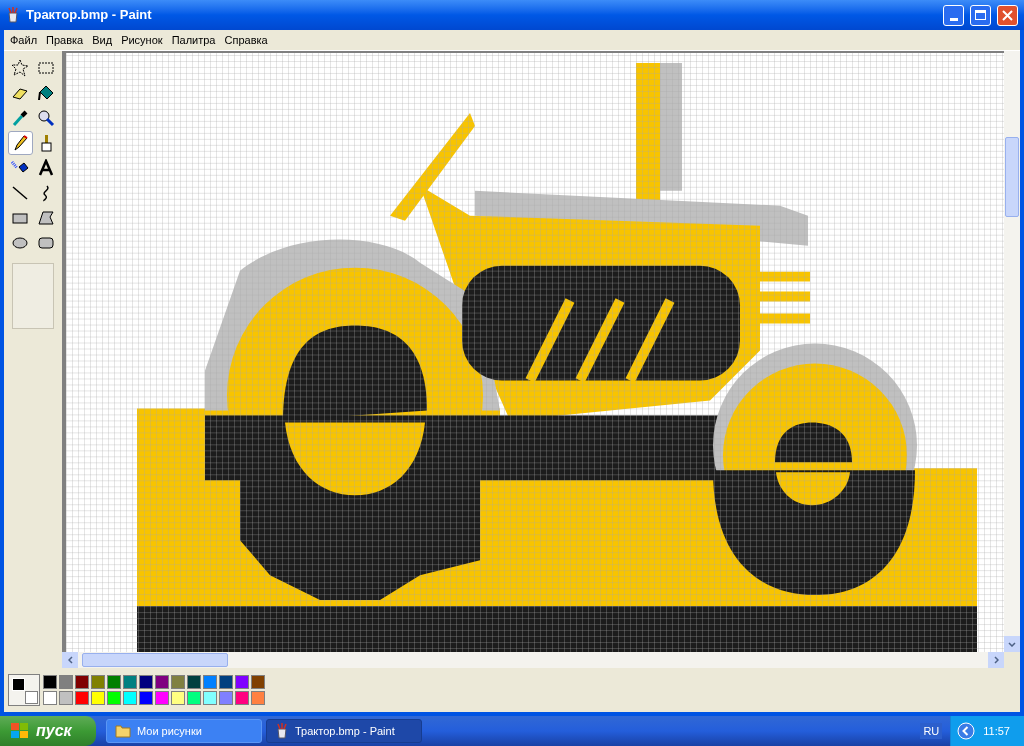 This screenshot has height=746, width=1024. Describe the element at coordinates (997, 731) in the screenshot. I see `clock: 11:57` at that location.